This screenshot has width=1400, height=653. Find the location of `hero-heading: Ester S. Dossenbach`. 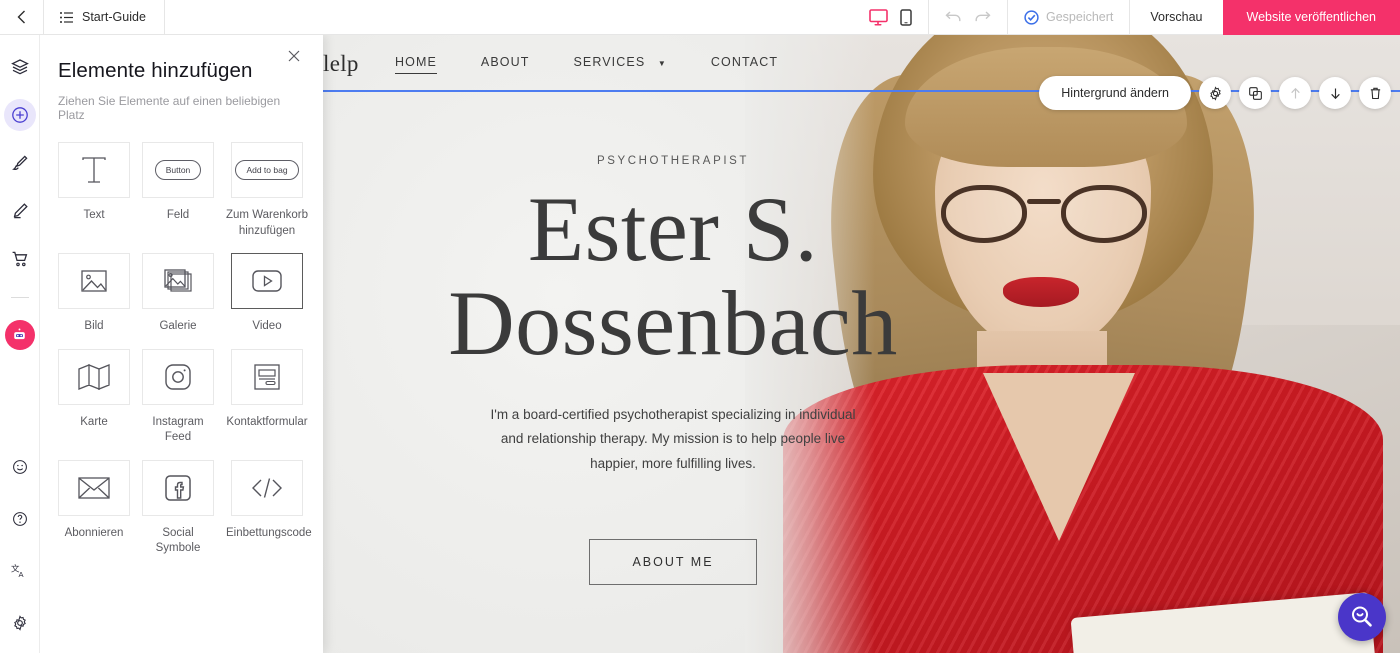

hero-heading: Ester S. Dossenbach is located at coordinates (673, 276).